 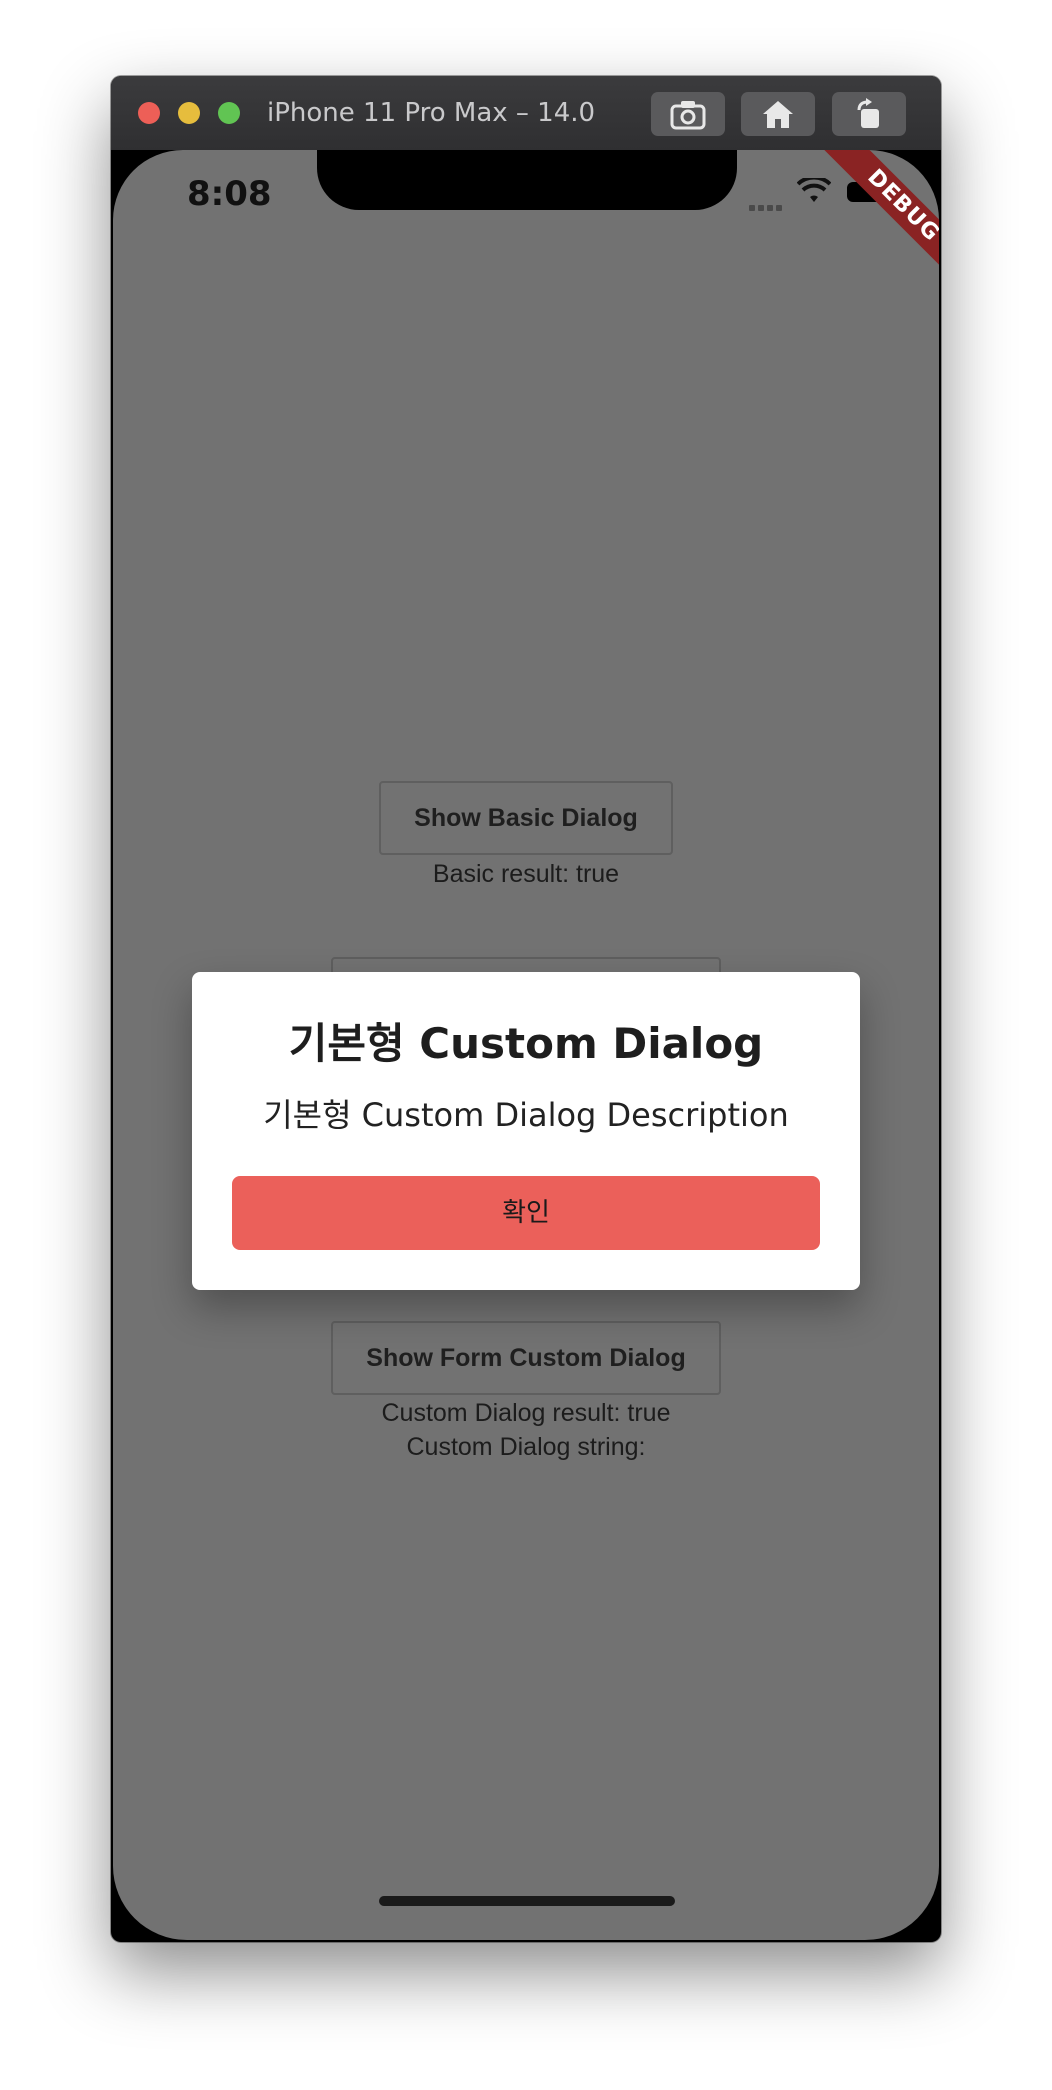 I want to click on window-titlebar: iPhone 11 Pro Max – 14.0, so click(x=526, y=113).